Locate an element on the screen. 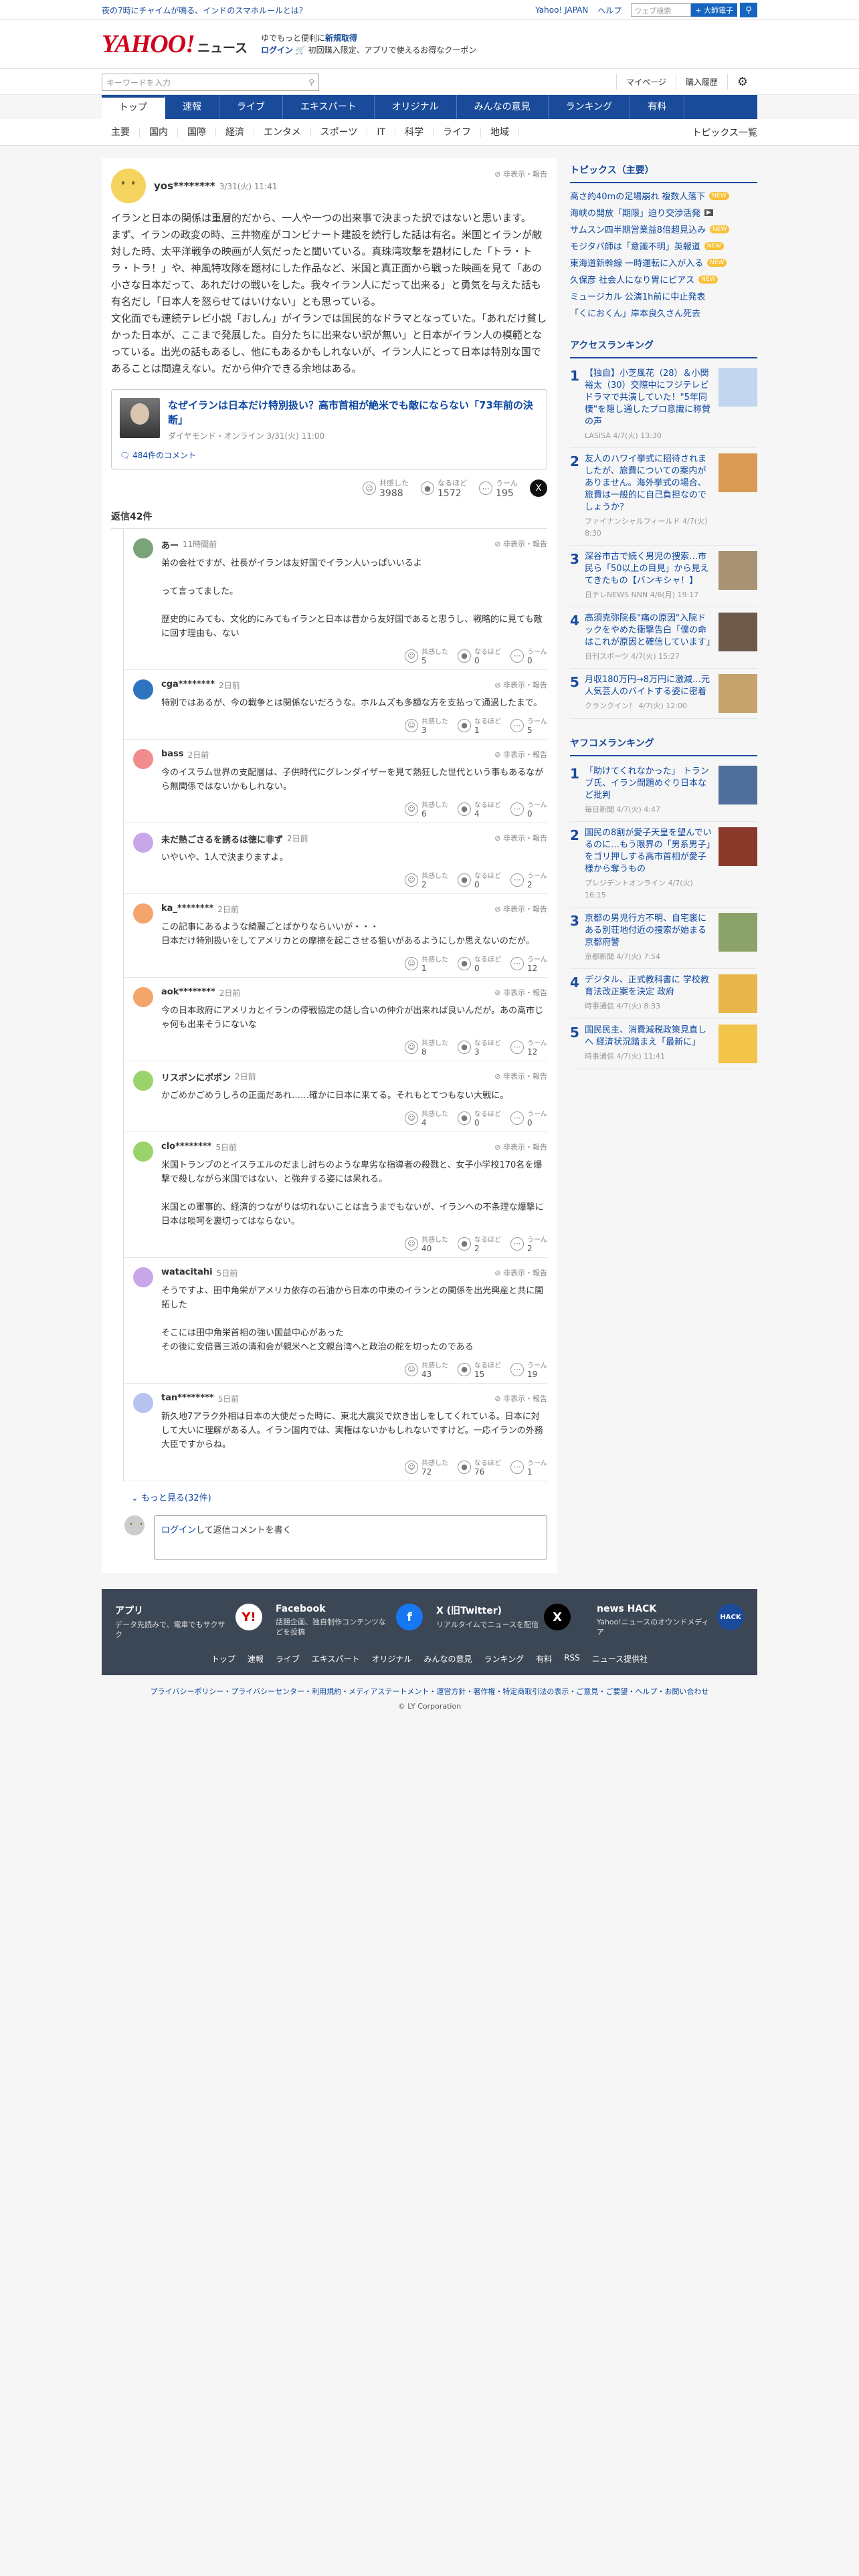 The image size is (859, 2576). promo-link: 夜の7時にチャイムが鳴る、インドのスマホルールとは？ is located at coordinates (204, 10).